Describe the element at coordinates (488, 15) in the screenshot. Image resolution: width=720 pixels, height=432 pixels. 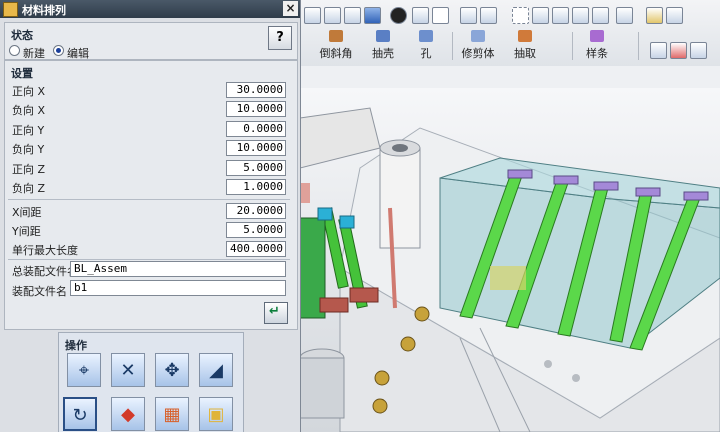
I see `view-orient-icon` at that location.